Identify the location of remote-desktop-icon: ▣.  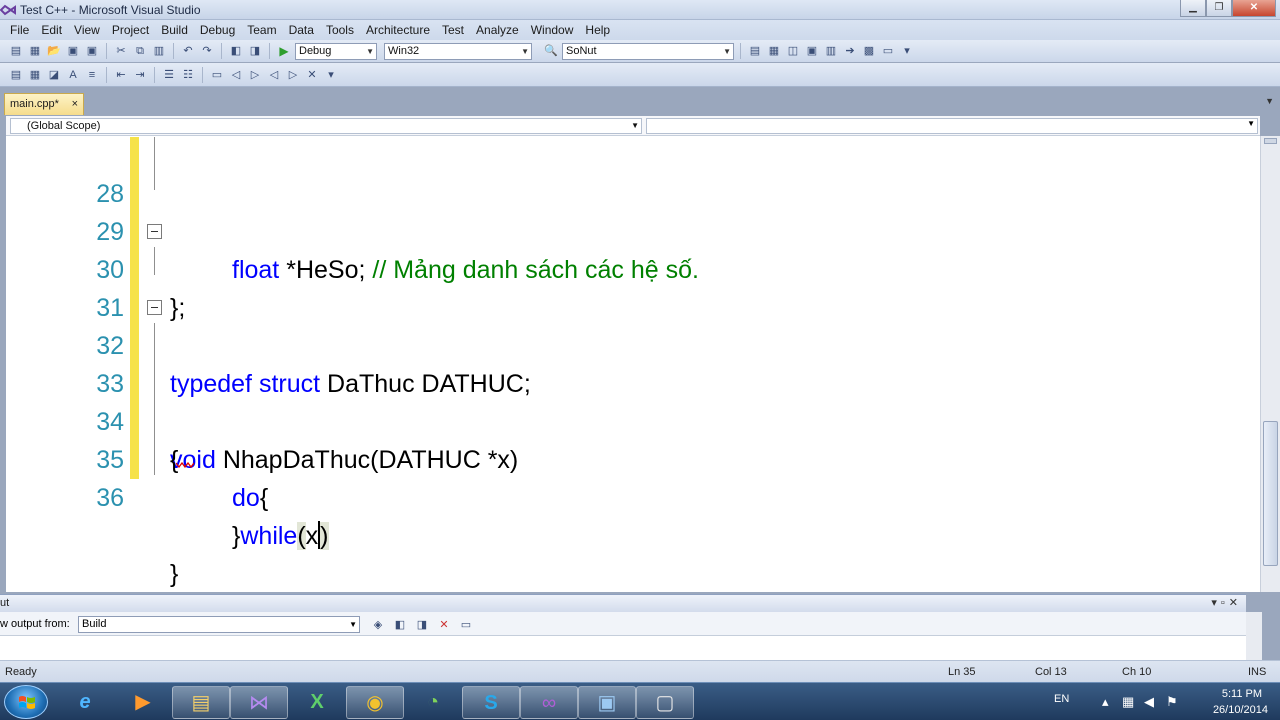
(607, 702).